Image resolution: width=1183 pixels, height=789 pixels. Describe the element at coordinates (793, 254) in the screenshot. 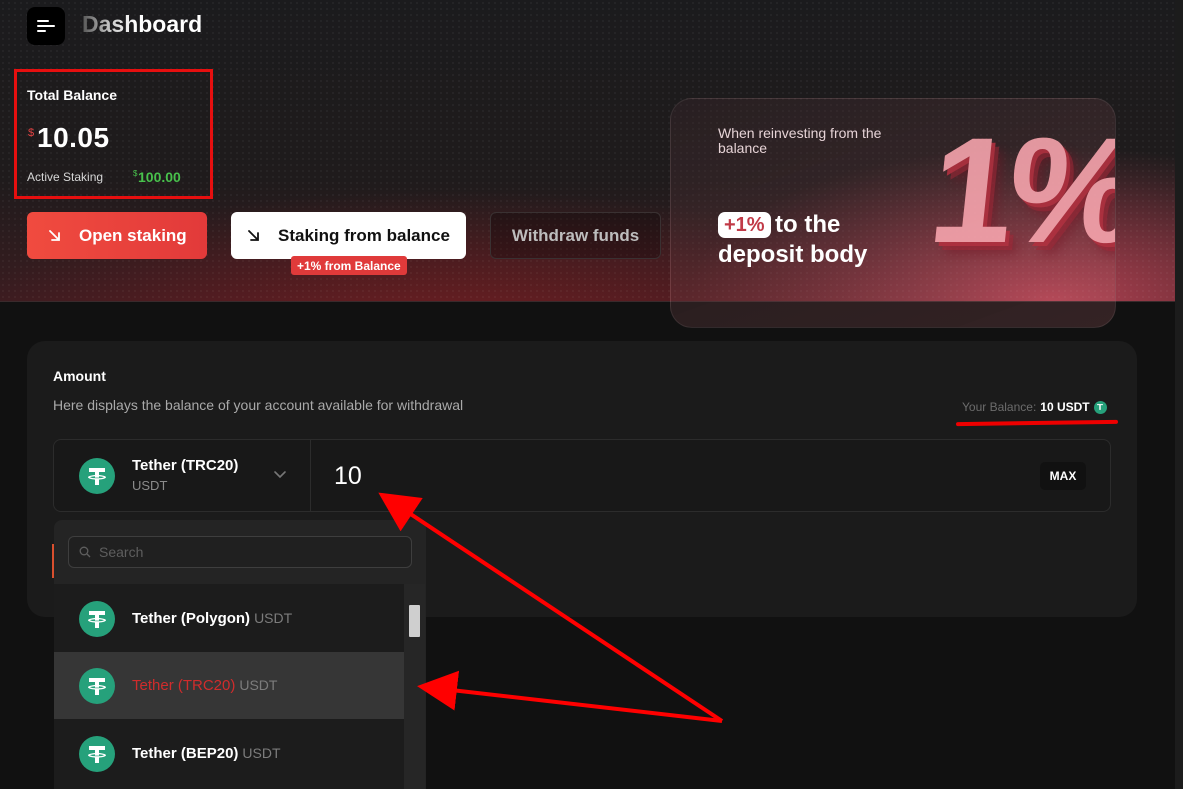

I see `promo-headline-2: deposit body` at that location.